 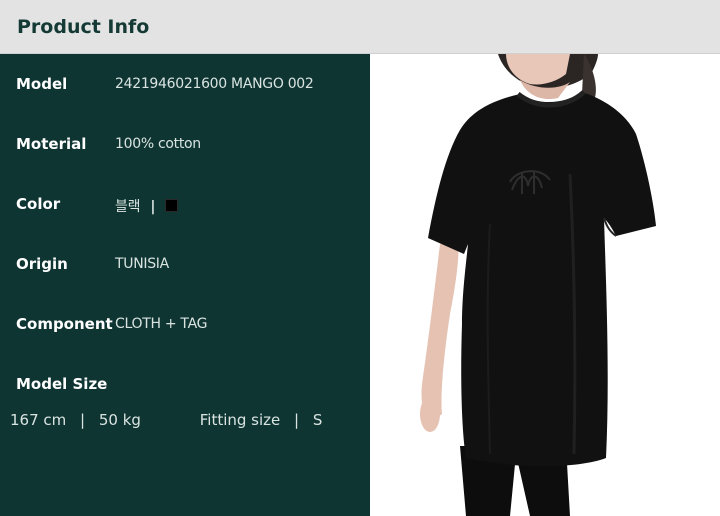 What do you see at coordinates (185, 266) in the screenshot?
I see `spec-row-origin: Origin TUNISIA` at bounding box center [185, 266].